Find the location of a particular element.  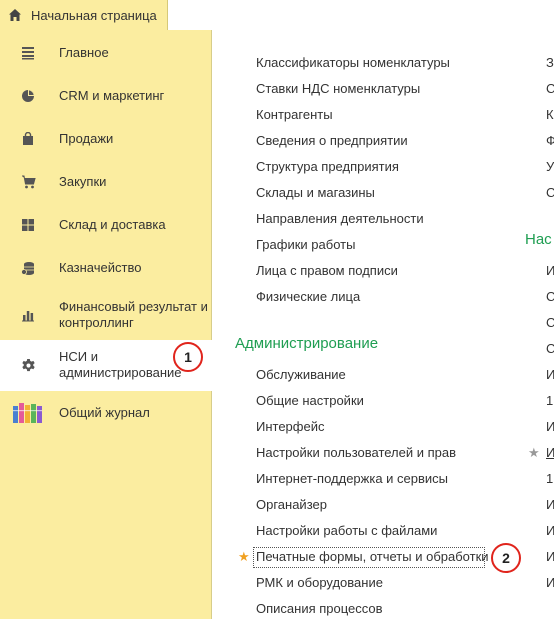

link-individuals: Физические лица is located at coordinates (308, 297).